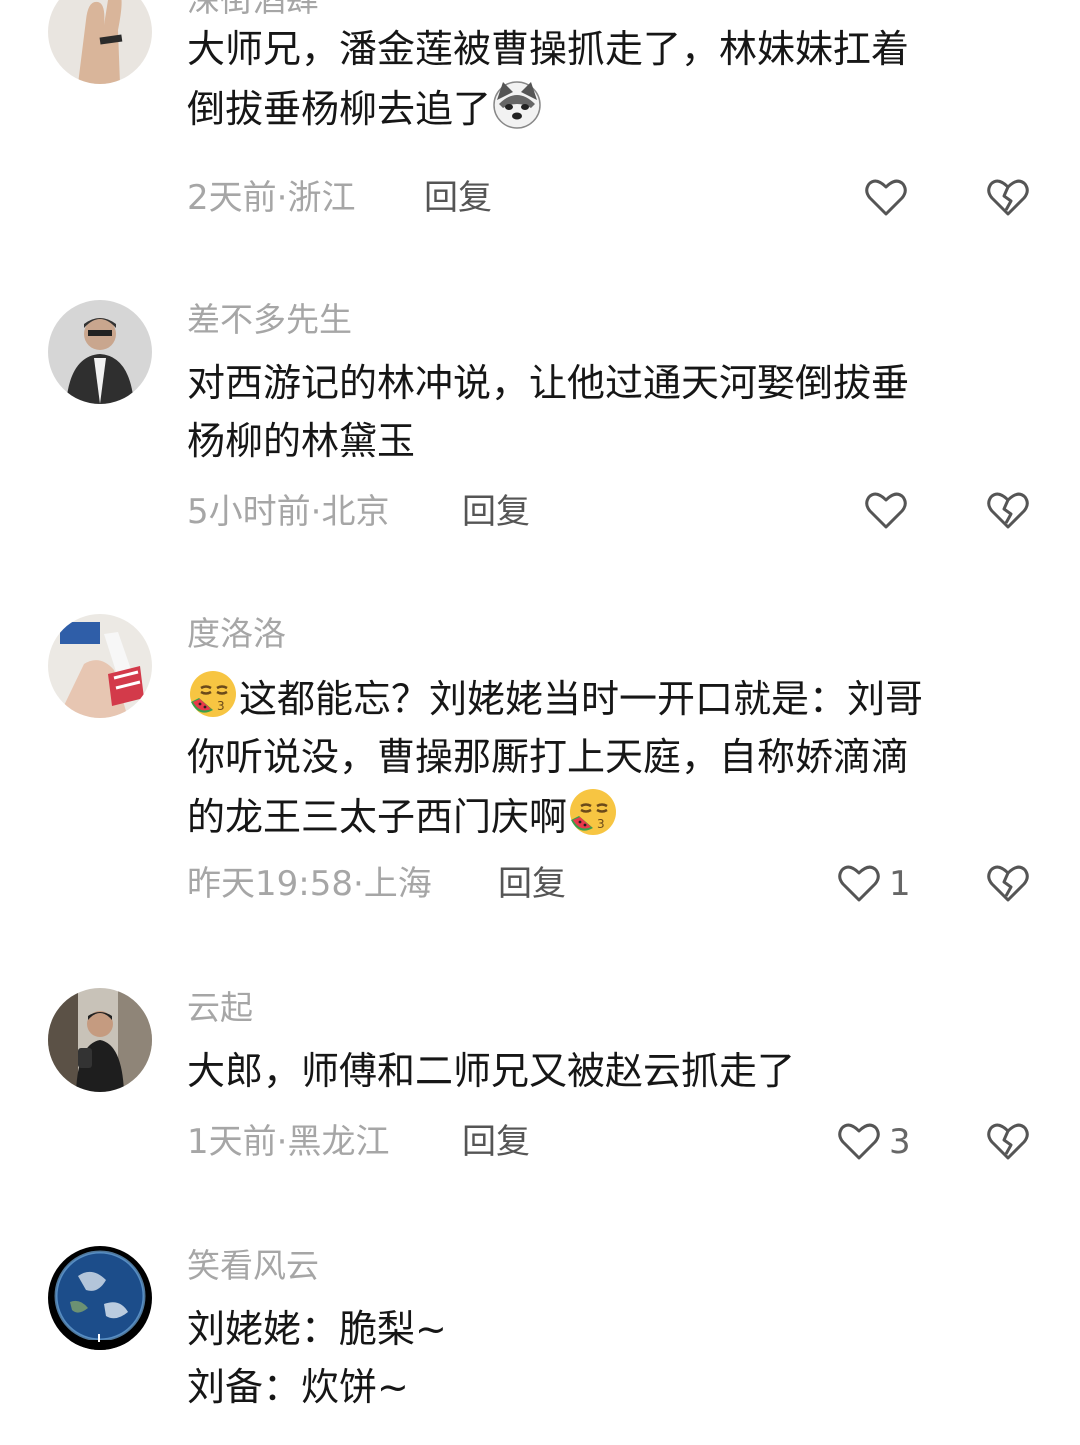 The height and width of the screenshot is (1445, 1080). I want to click on comment-line: 的龙王三太子西门庆啊 3, so click(612, 816).